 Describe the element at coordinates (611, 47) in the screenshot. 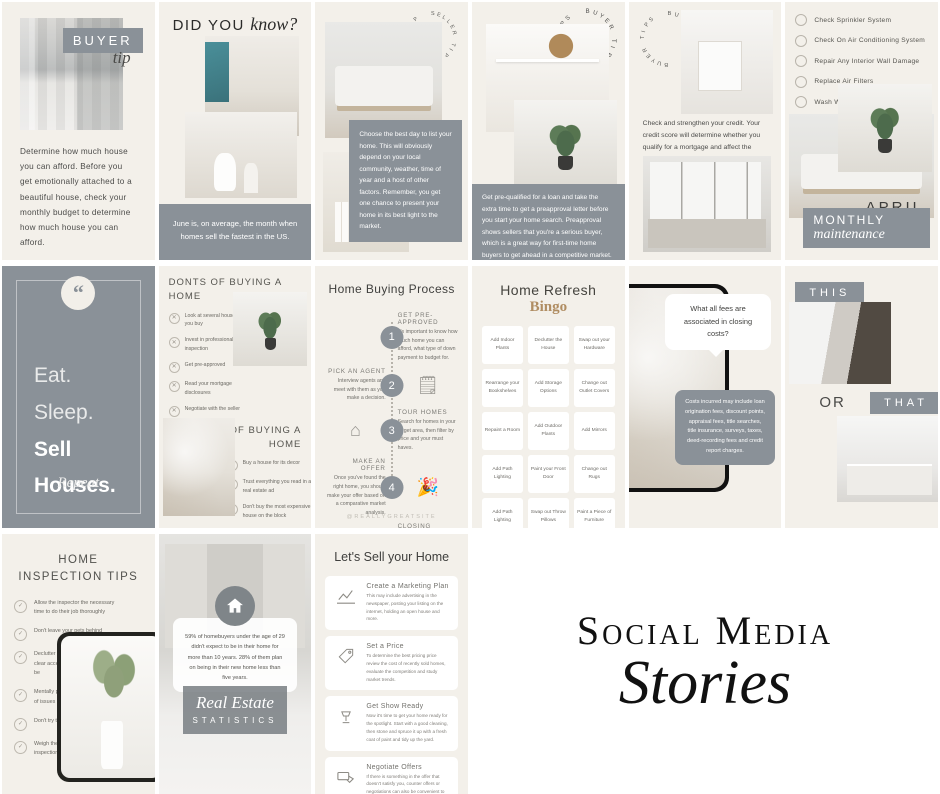

I see `badge-char: I` at that location.